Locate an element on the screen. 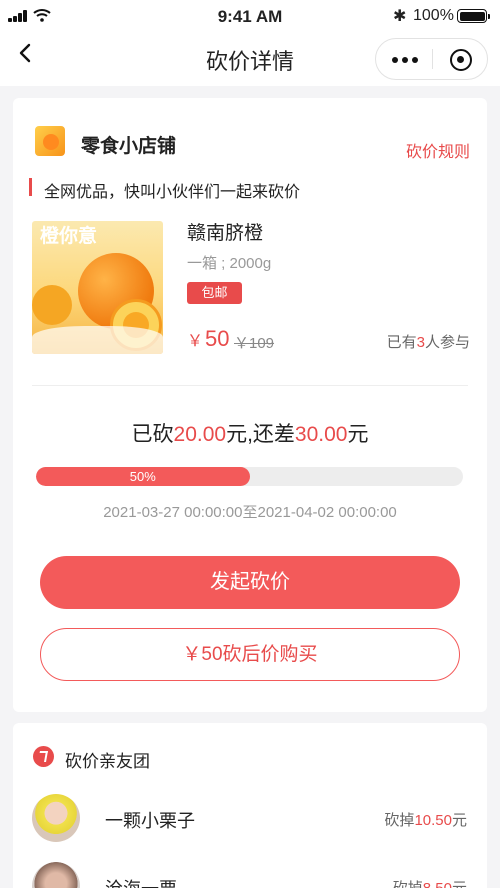 This screenshot has width=500, height=888. battery-icon is located at coordinates (473, 16).